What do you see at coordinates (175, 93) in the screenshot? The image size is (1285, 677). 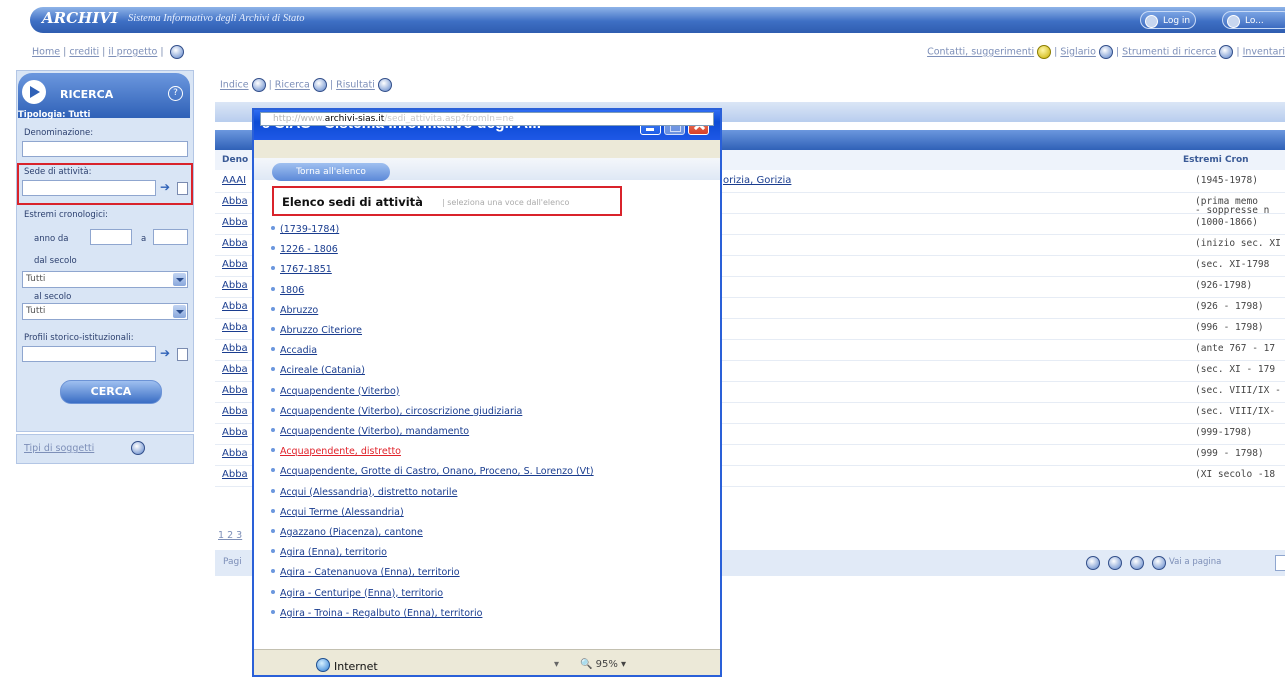 I see `help-icon: ?` at bounding box center [175, 93].